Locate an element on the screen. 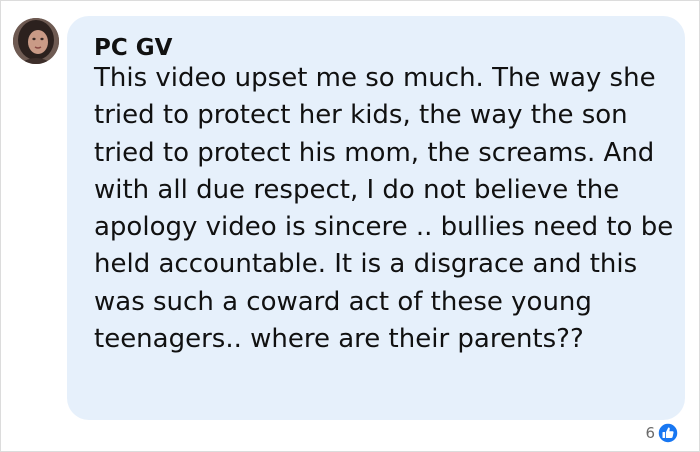 The image size is (700, 452). profile-photo-icon is located at coordinates (36, 41).